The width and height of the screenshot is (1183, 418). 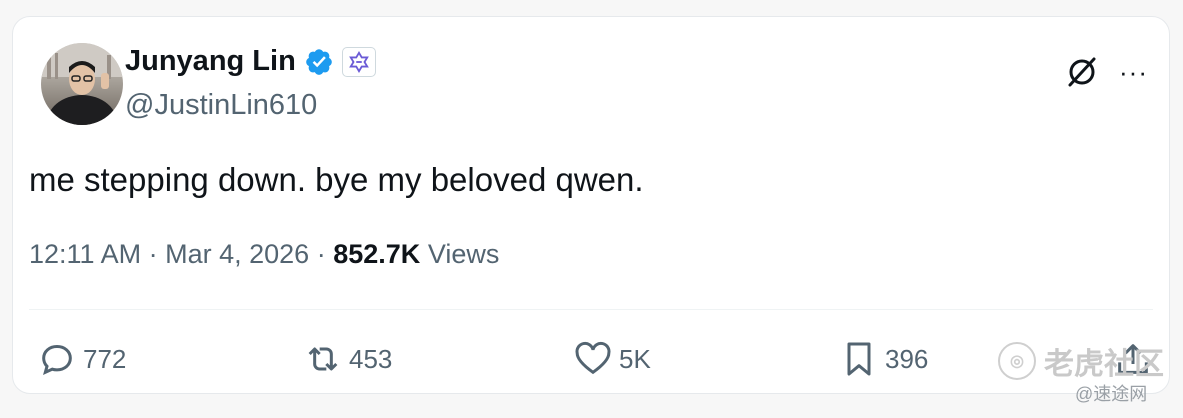 I want to click on watermark: ◎ 老虎社区, so click(x=1081, y=361).